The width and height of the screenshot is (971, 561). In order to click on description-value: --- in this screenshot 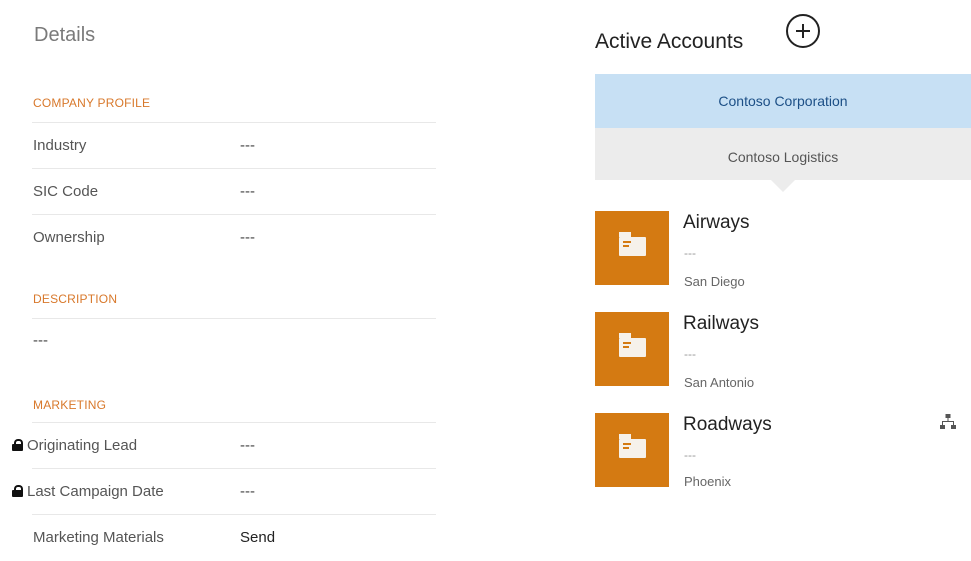, I will do `click(40, 340)`.